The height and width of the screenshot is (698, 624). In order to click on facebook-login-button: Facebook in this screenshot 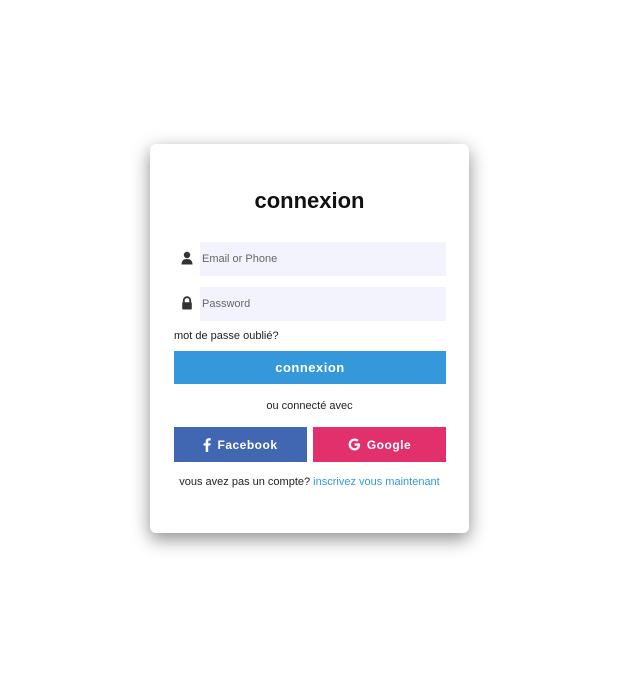, I will do `click(240, 444)`.